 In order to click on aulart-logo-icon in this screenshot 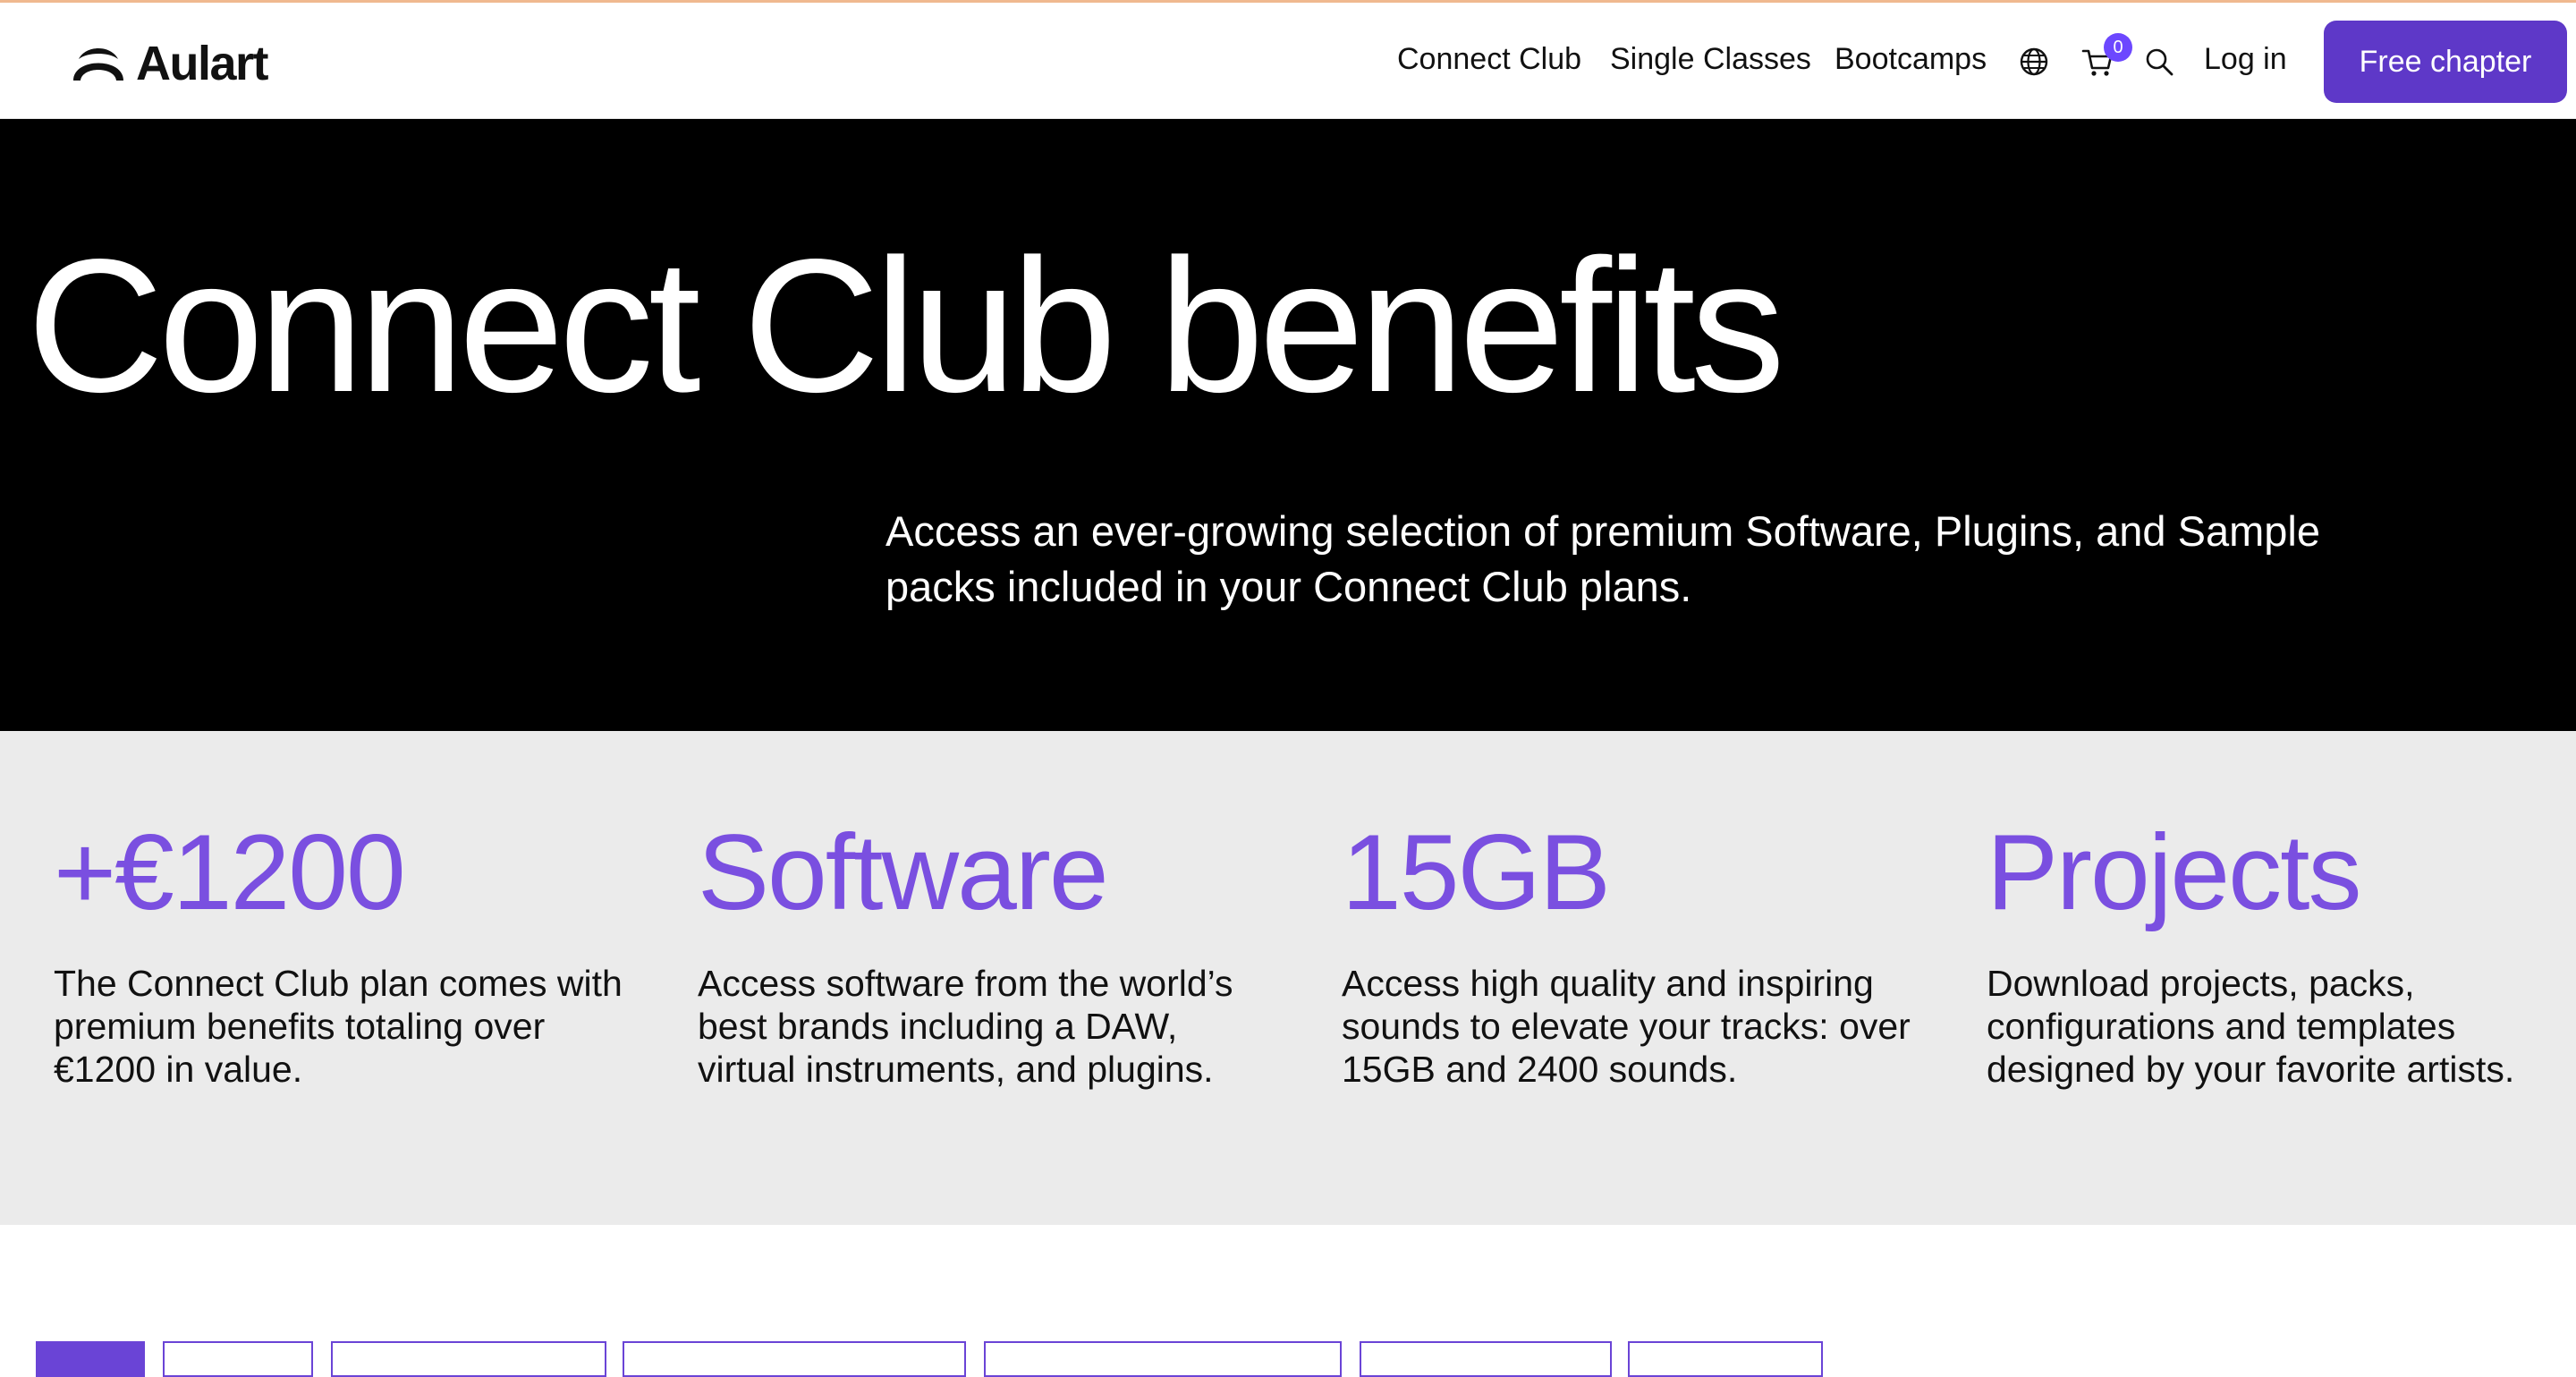, I will do `click(98, 64)`.